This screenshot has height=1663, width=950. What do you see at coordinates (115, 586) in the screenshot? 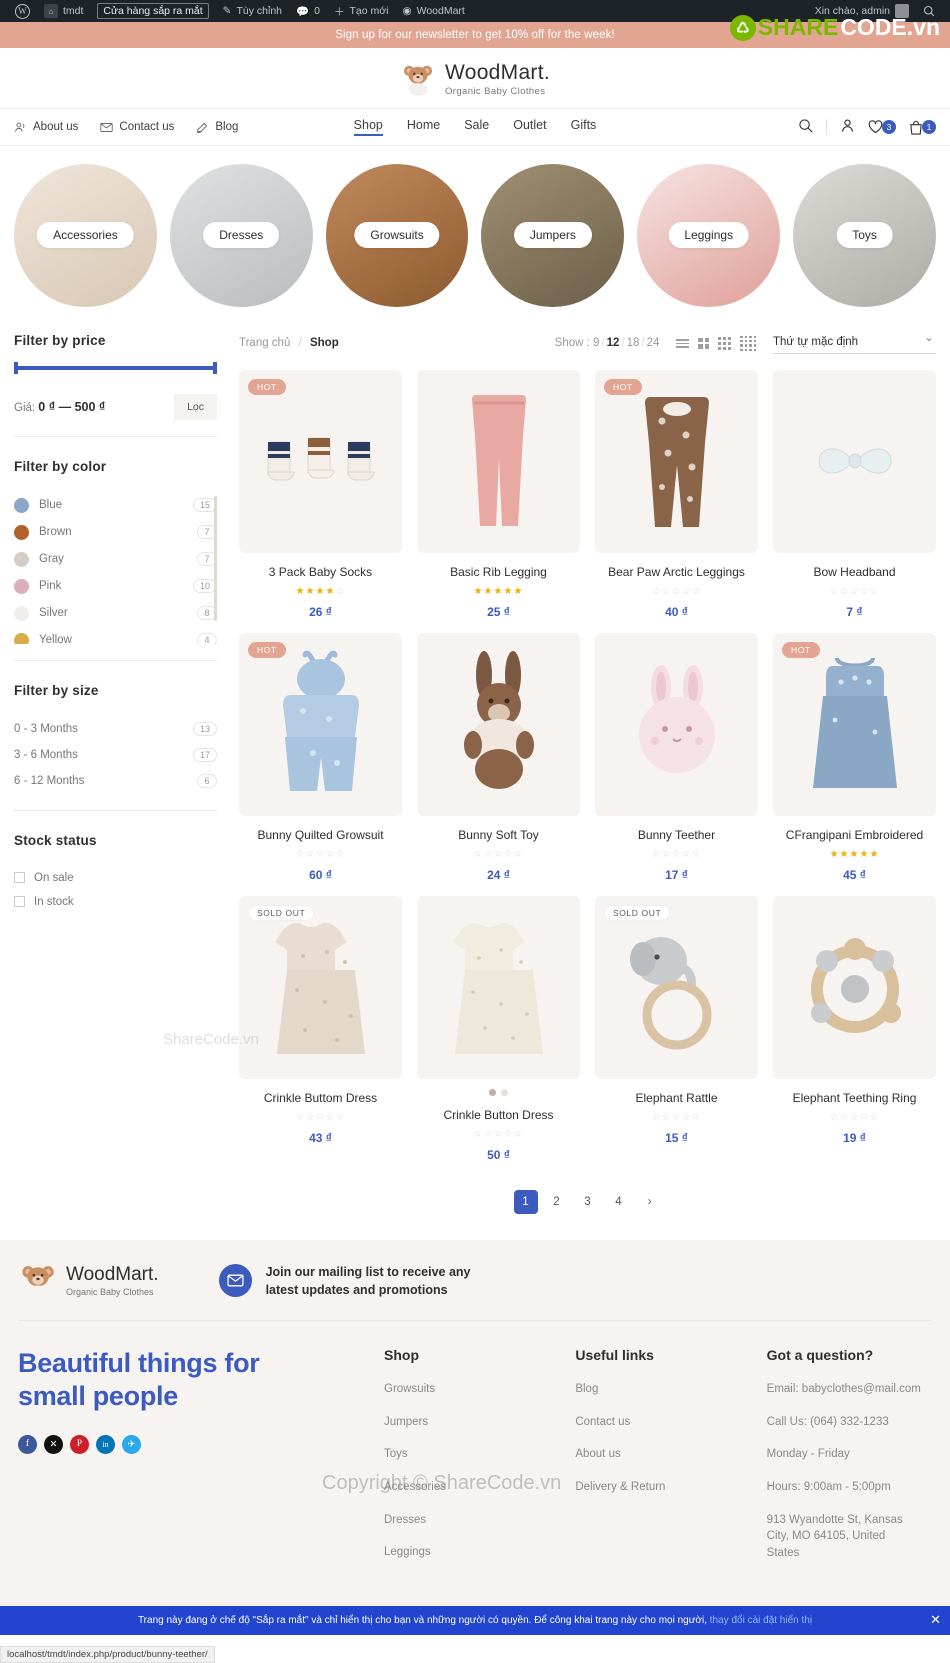
I see `color-filter-pink: Pink 10` at bounding box center [115, 586].